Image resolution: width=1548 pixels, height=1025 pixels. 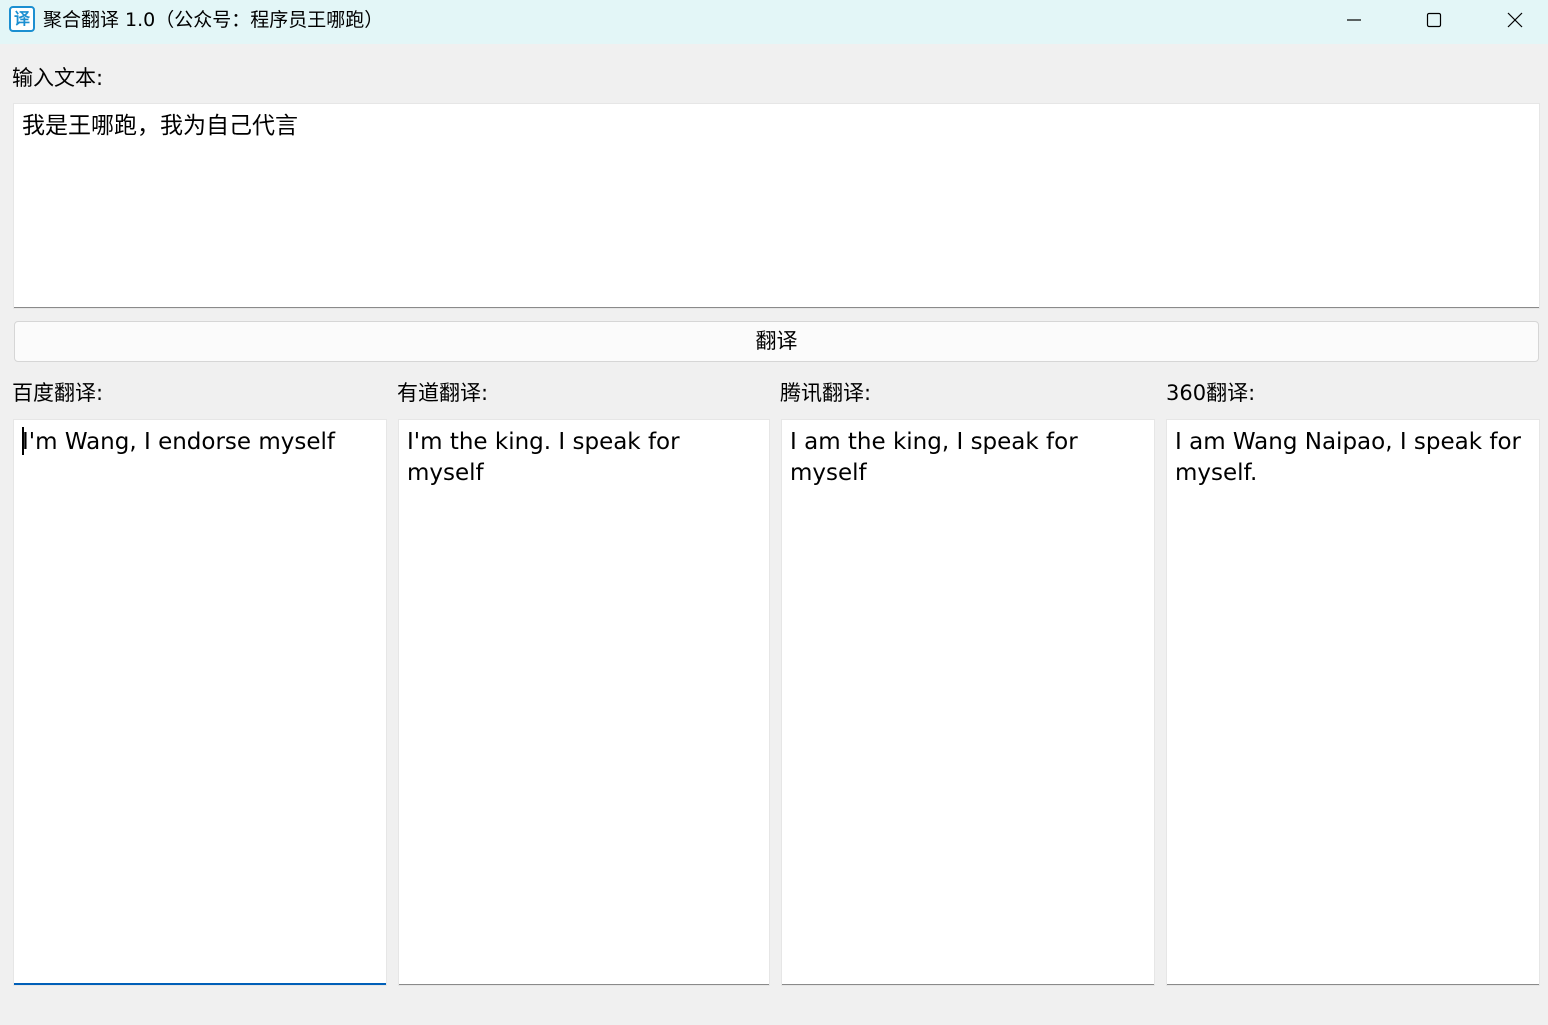 I want to click on close-button, so click(x=1511, y=20).